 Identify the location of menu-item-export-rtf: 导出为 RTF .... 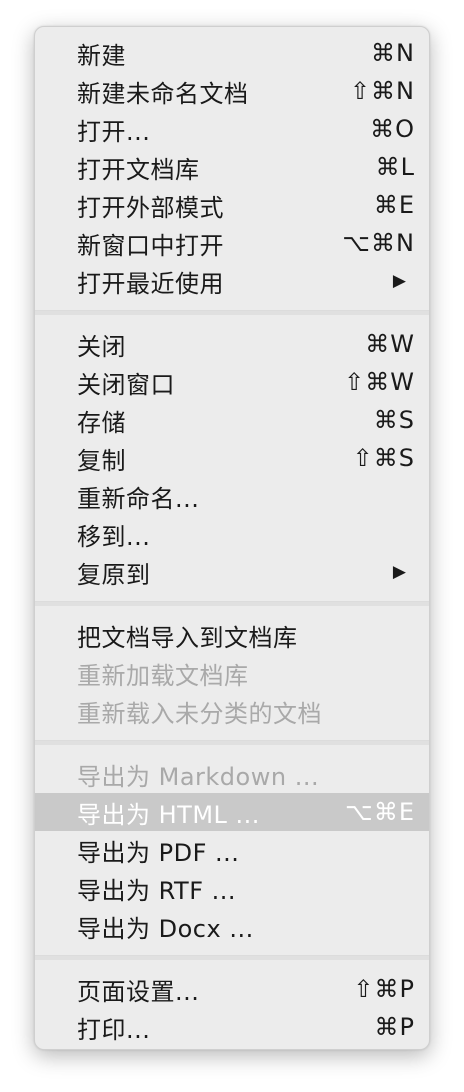
(232, 888).